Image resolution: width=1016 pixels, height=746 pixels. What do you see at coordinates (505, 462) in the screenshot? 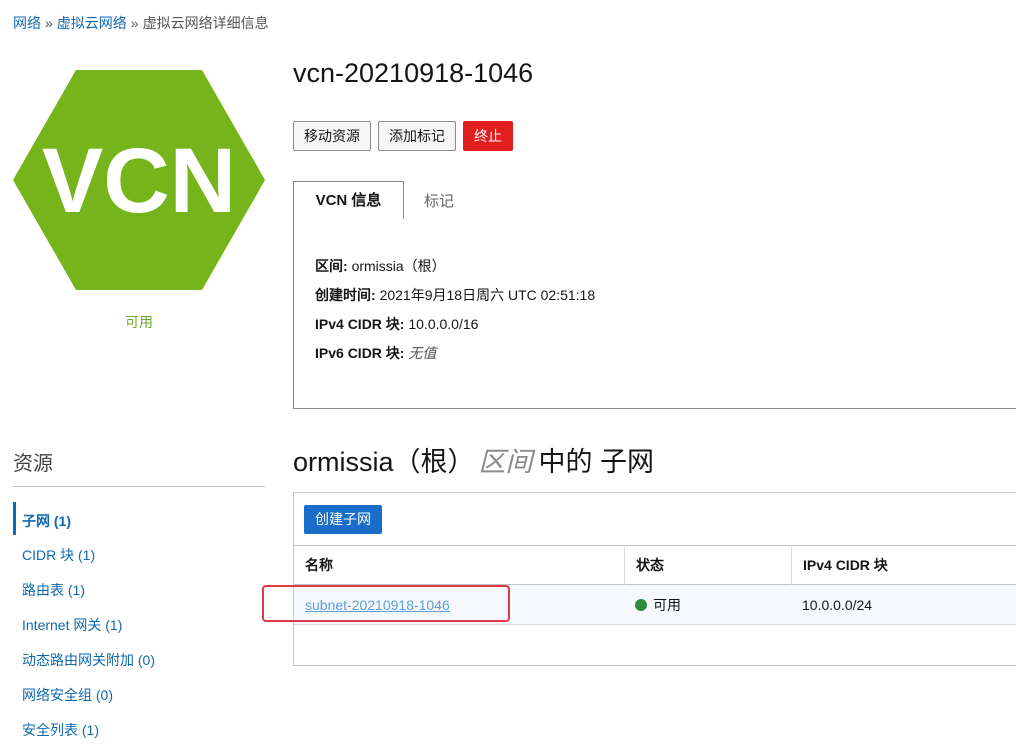
I see `section-compartment-word: 区间` at bounding box center [505, 462].